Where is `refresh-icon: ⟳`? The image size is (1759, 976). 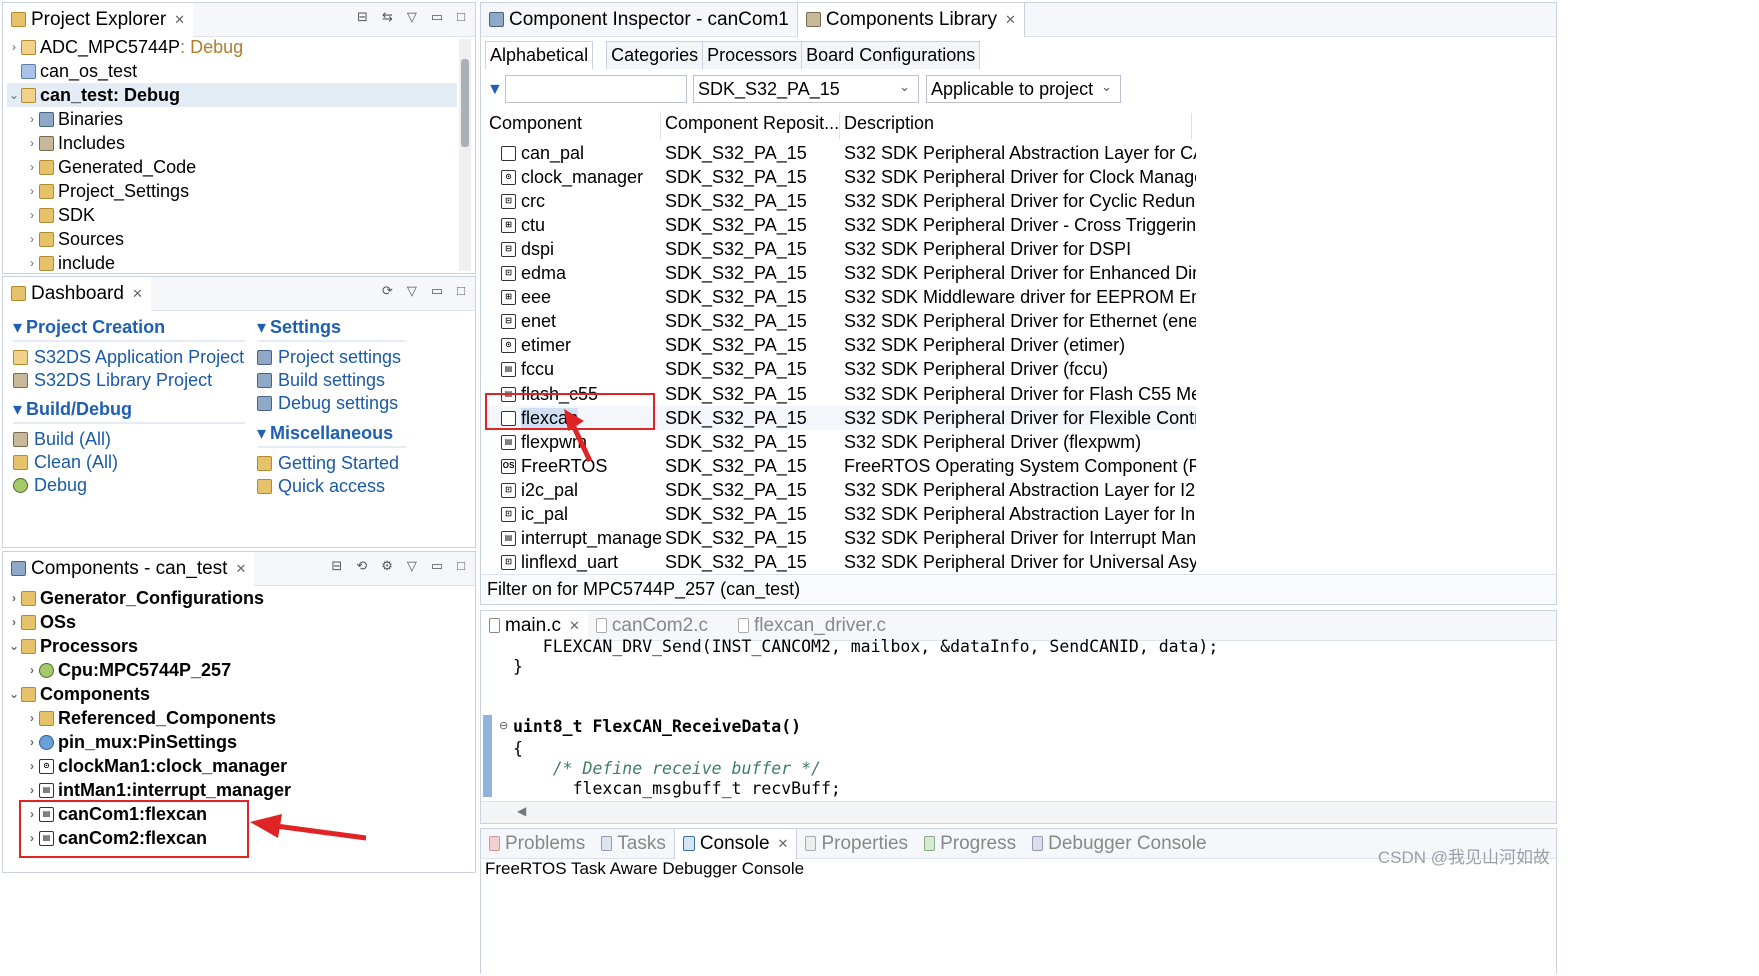 refresh-icon: ⟳ is located at coordinates (387, 291).